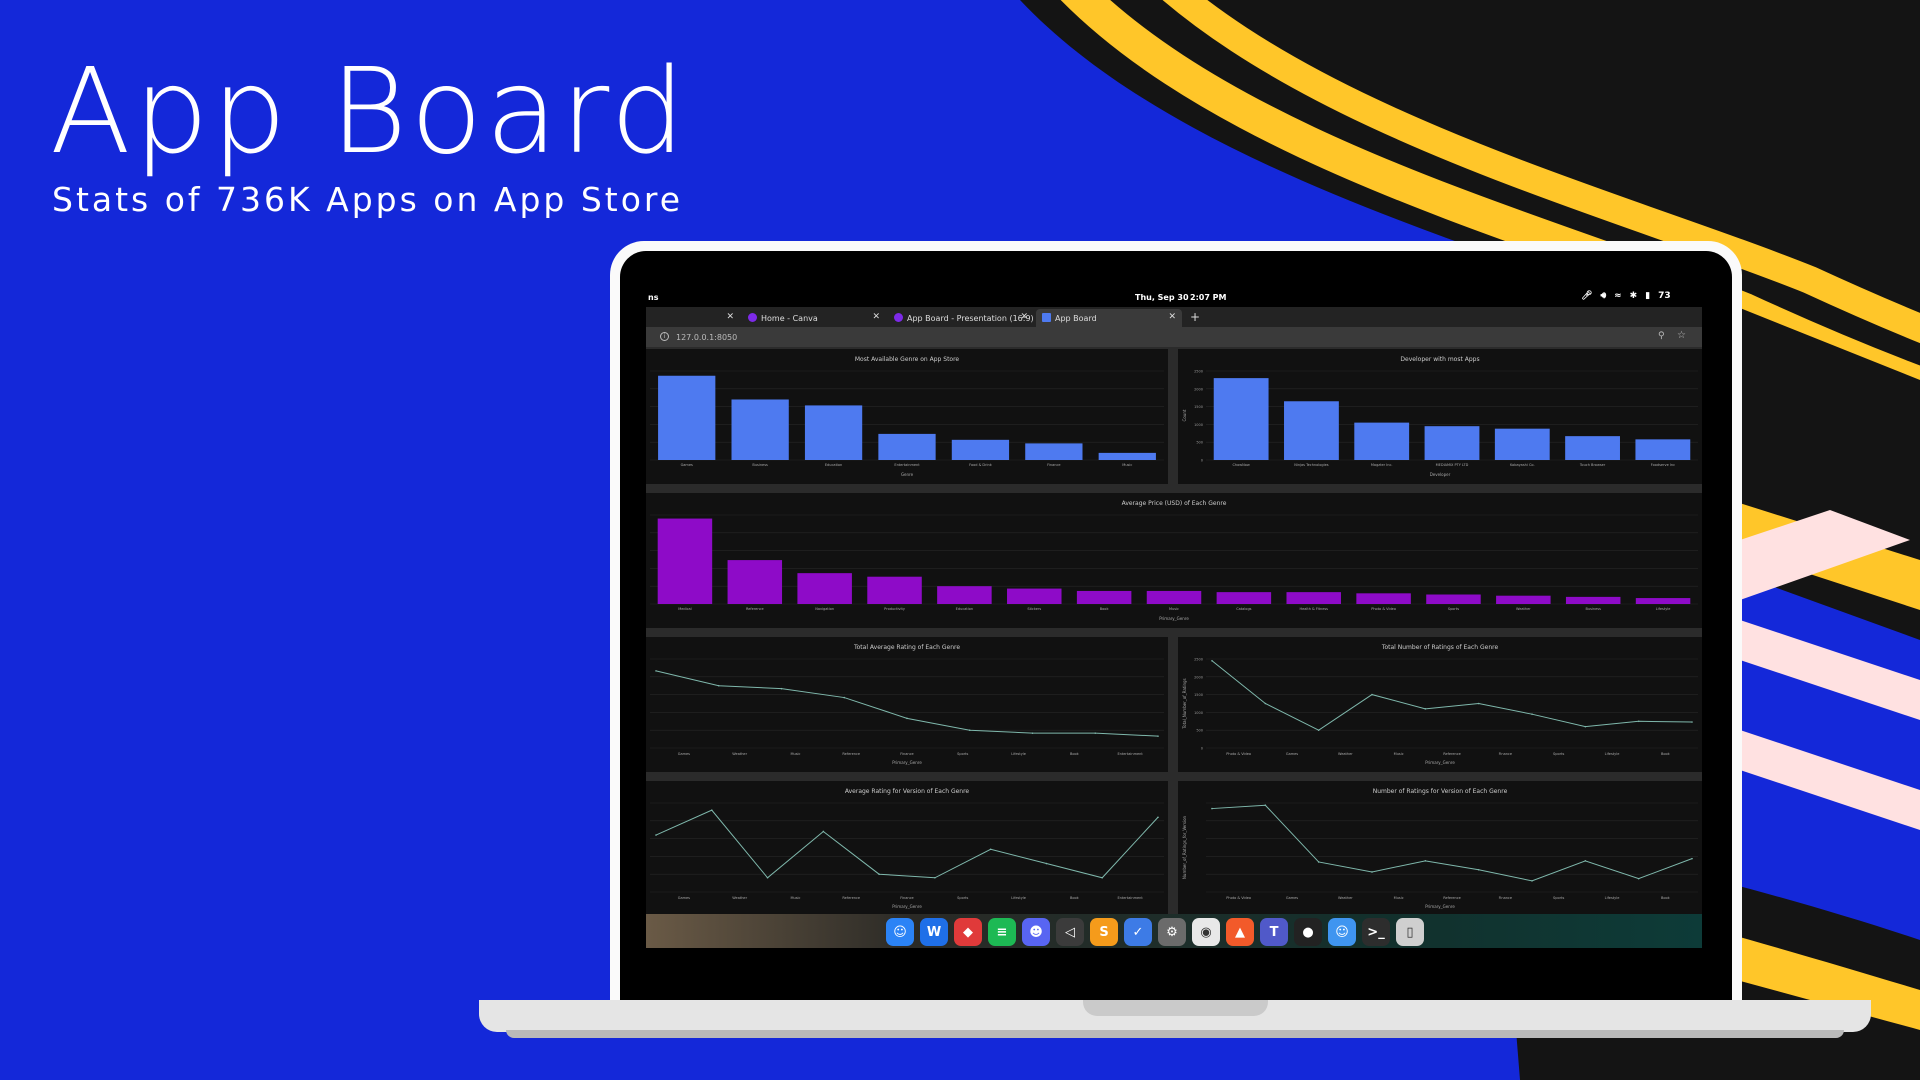 The image size is (1920, 1080). Describe the element at coordinates (693, 318) in the screenshot. I see `browser-tab-0: ✕` at that location.